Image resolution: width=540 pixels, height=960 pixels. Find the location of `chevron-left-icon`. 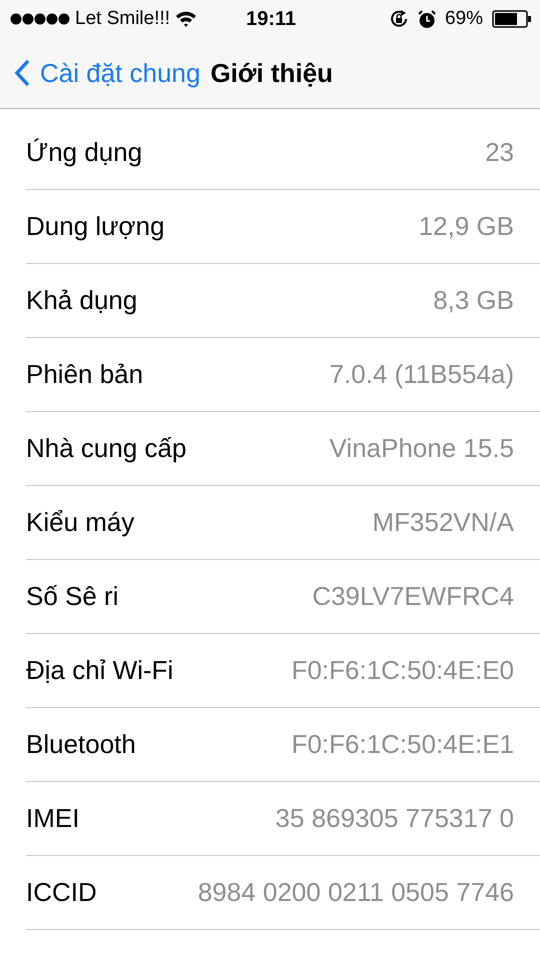

chevron-left-icon is located at coordinates (22, 73).